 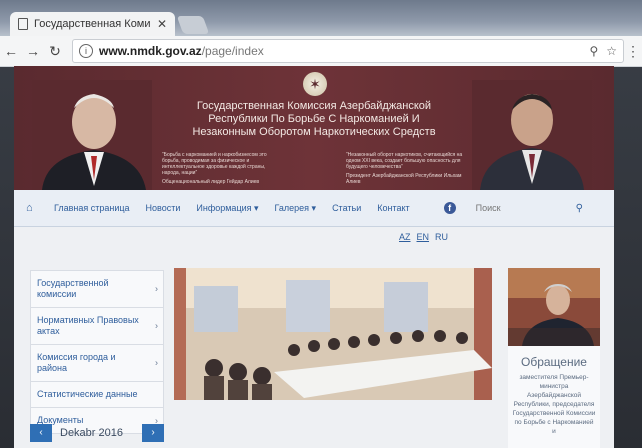 I want to click on calendar-next-button: ›, so click(x=153, y=433).